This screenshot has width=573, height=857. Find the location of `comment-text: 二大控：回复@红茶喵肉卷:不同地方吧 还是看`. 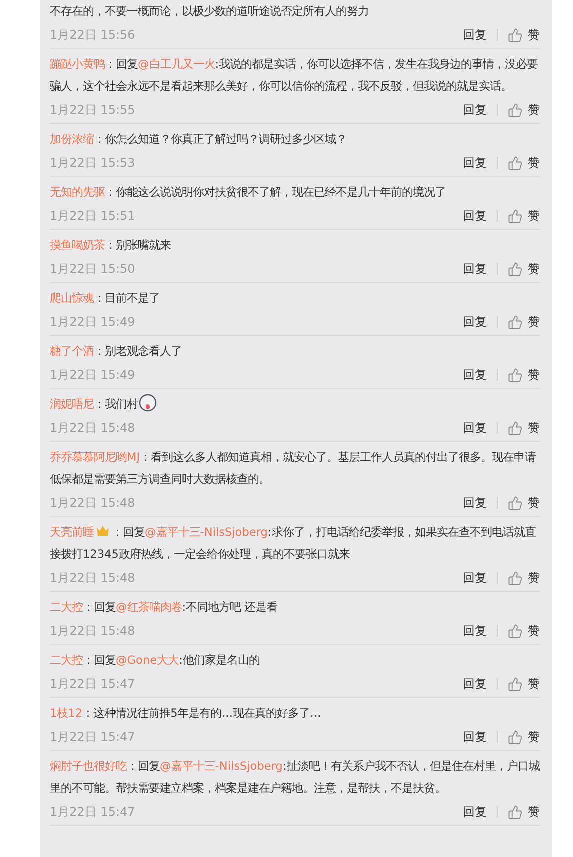

comment-text: 二大控：回复@红茶喵肉卷:不同地方吧 还是看 is located at coordinates (164, 608).